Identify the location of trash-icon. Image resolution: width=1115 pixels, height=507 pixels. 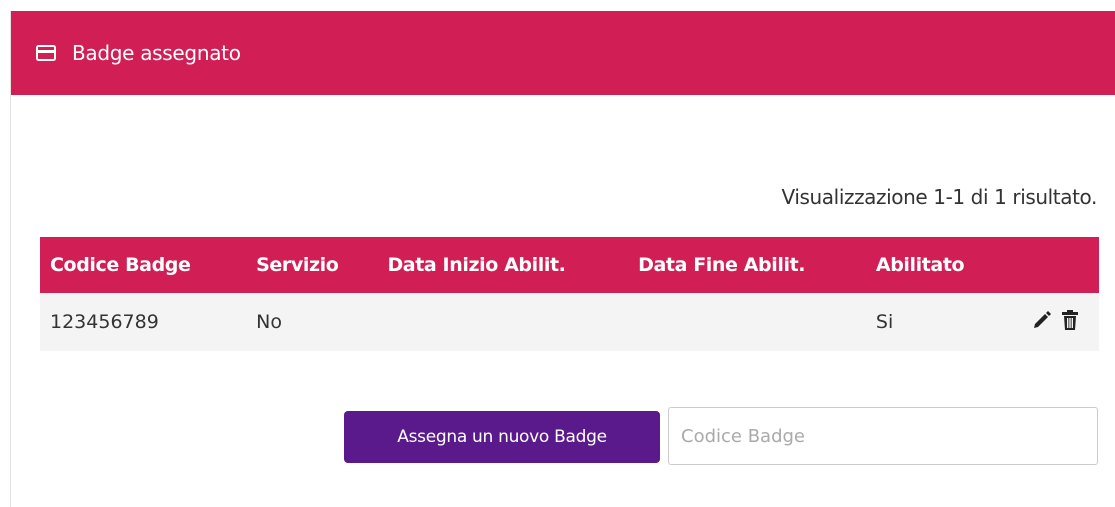
(1070, 322).